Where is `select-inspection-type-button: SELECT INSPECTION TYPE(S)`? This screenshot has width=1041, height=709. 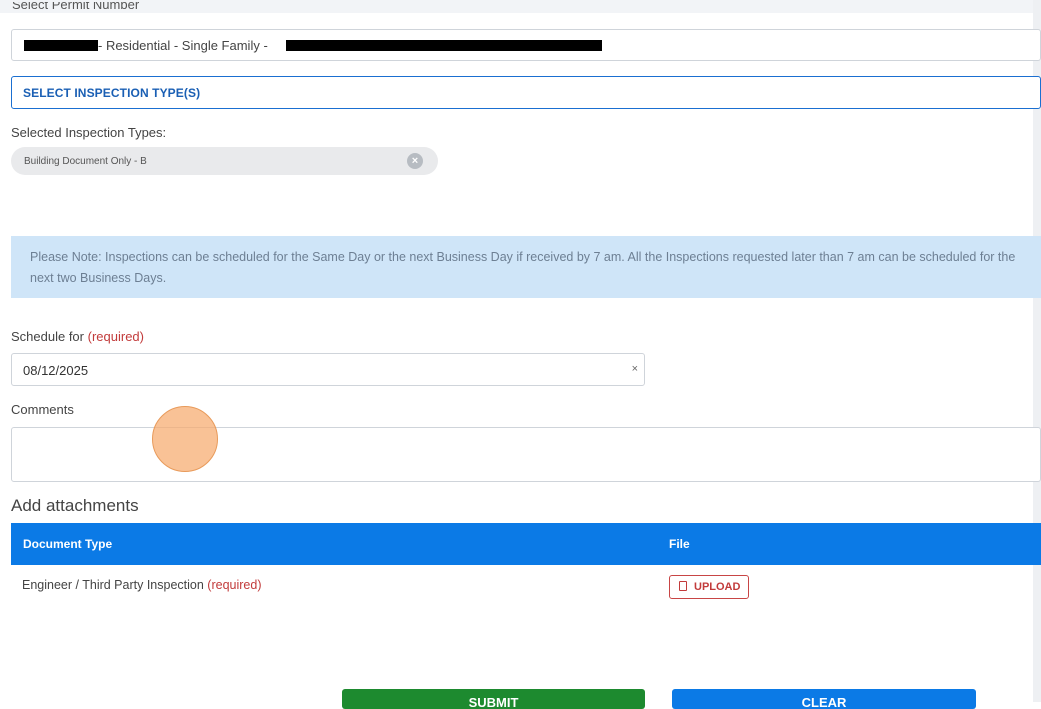
select-inspection-type-button: SELECT INSPECTION TYPE(S) is located at coordinates (526, 92).